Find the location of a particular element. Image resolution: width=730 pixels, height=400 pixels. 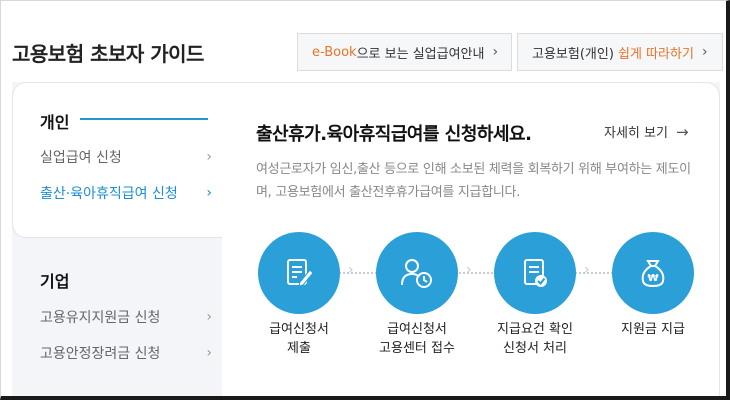

easy-guide-button: 고용보험(개인) 쉽게 따라하기 › is located at coordinates (620, 52).